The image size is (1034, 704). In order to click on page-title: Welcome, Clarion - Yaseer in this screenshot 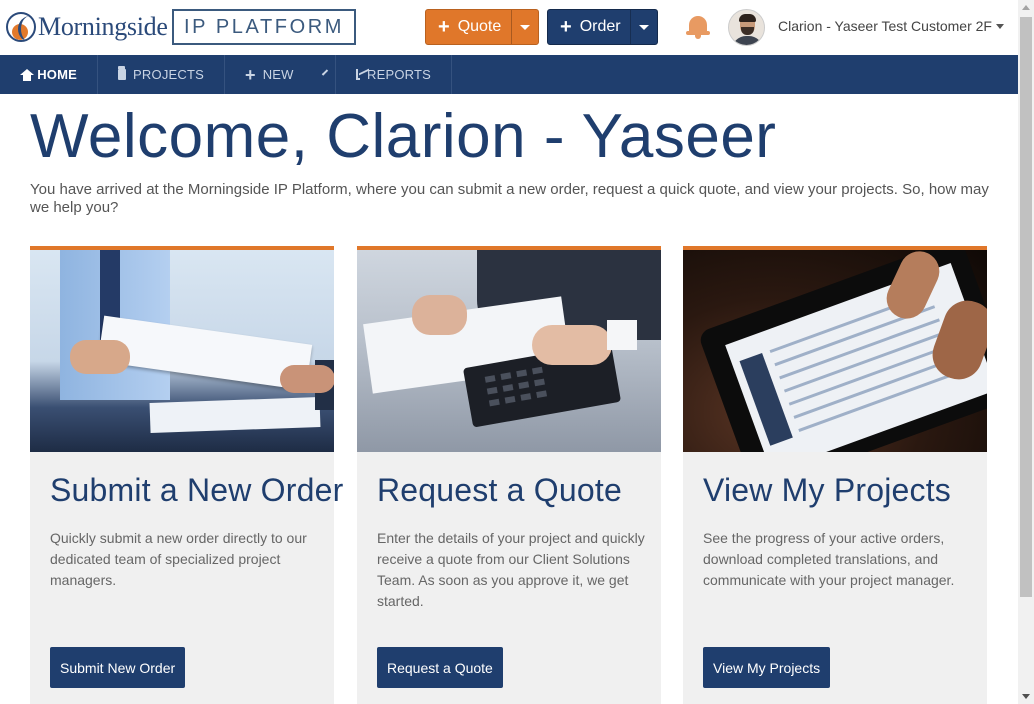, I will do `click(403, 136)`.